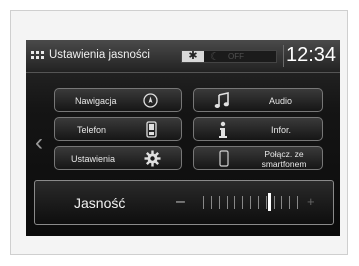  I want to click on sun-icon: ✱, so click(193, 56).